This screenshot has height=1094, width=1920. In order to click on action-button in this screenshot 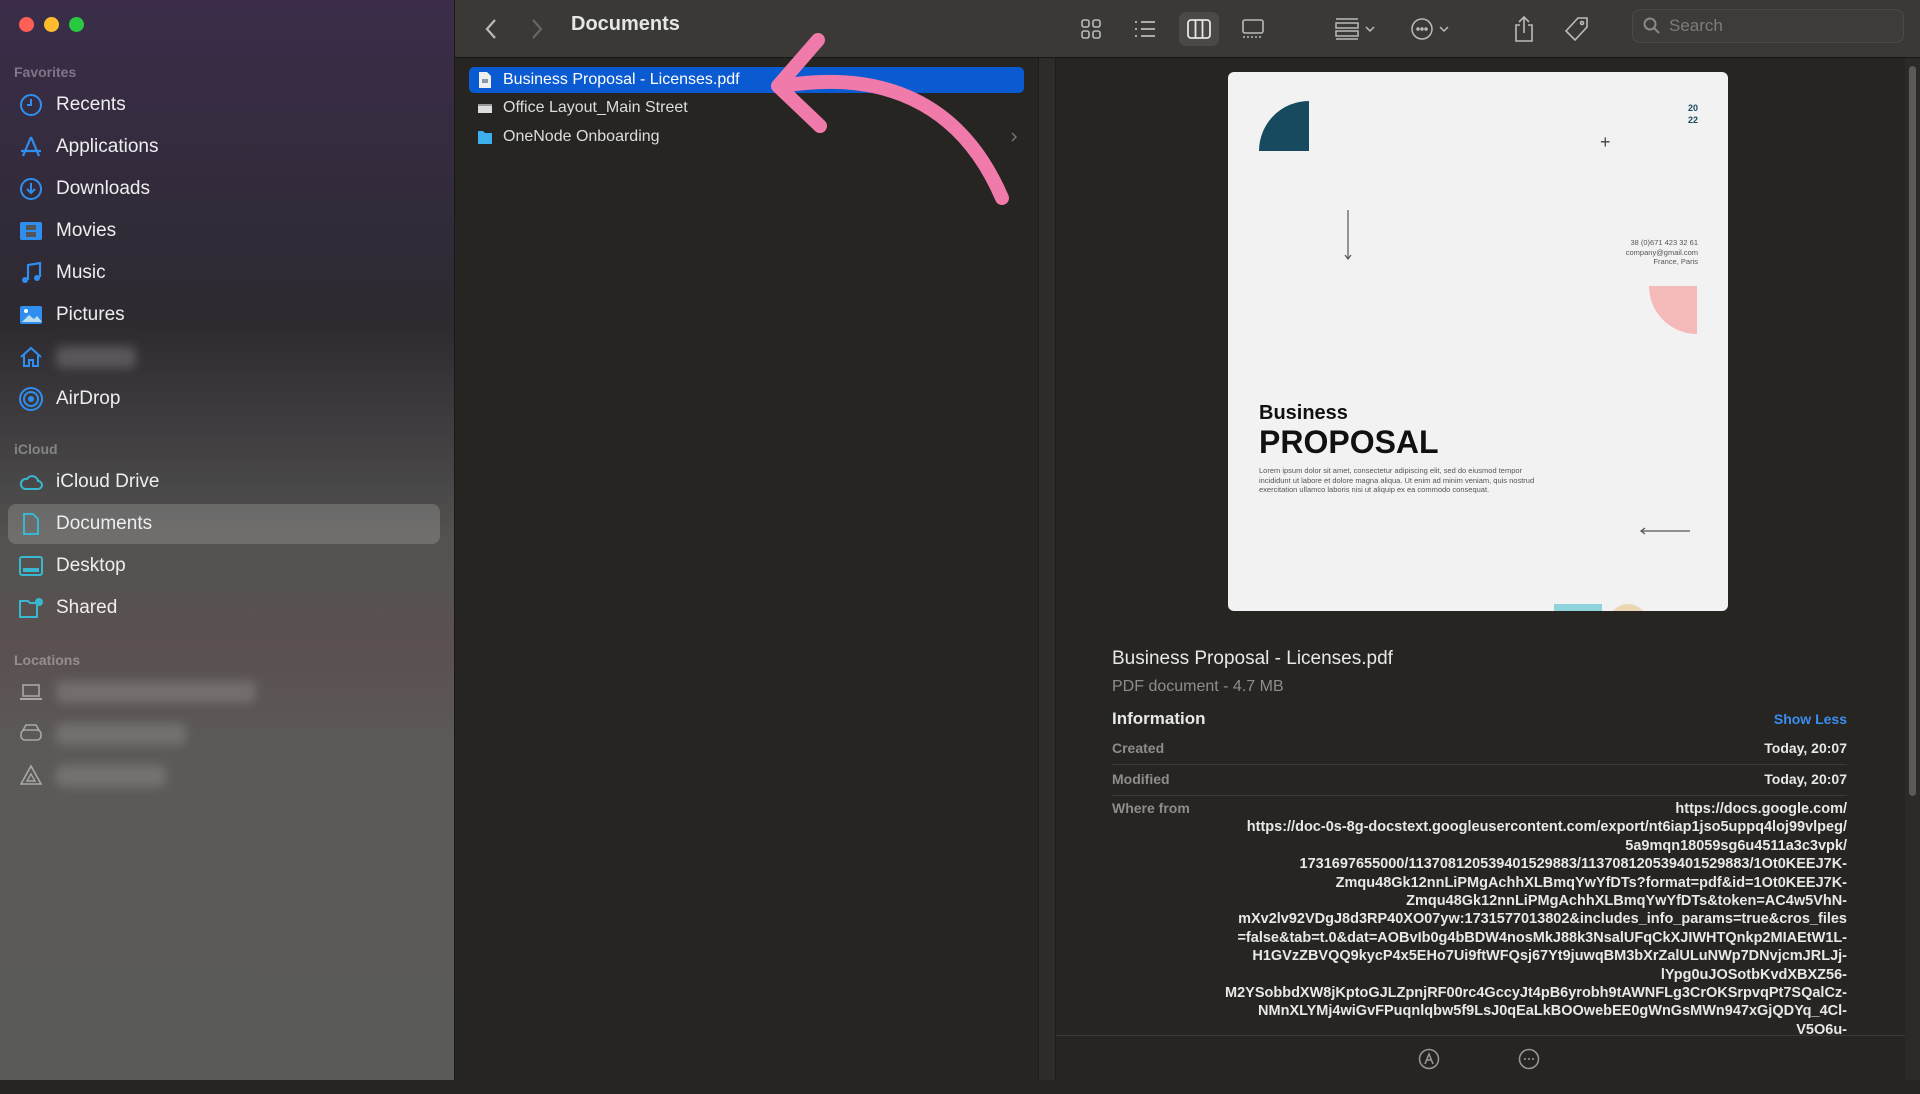, I will do `click(1433, 29)`.